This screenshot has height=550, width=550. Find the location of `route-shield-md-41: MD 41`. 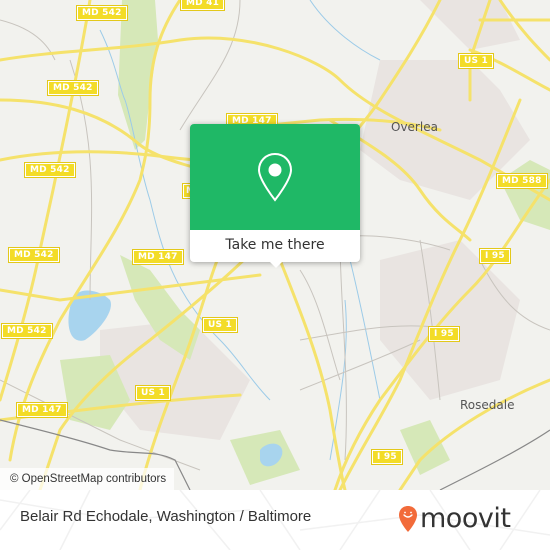

route-shield-md-41: MD 41 is located at coordinates (202, 5).